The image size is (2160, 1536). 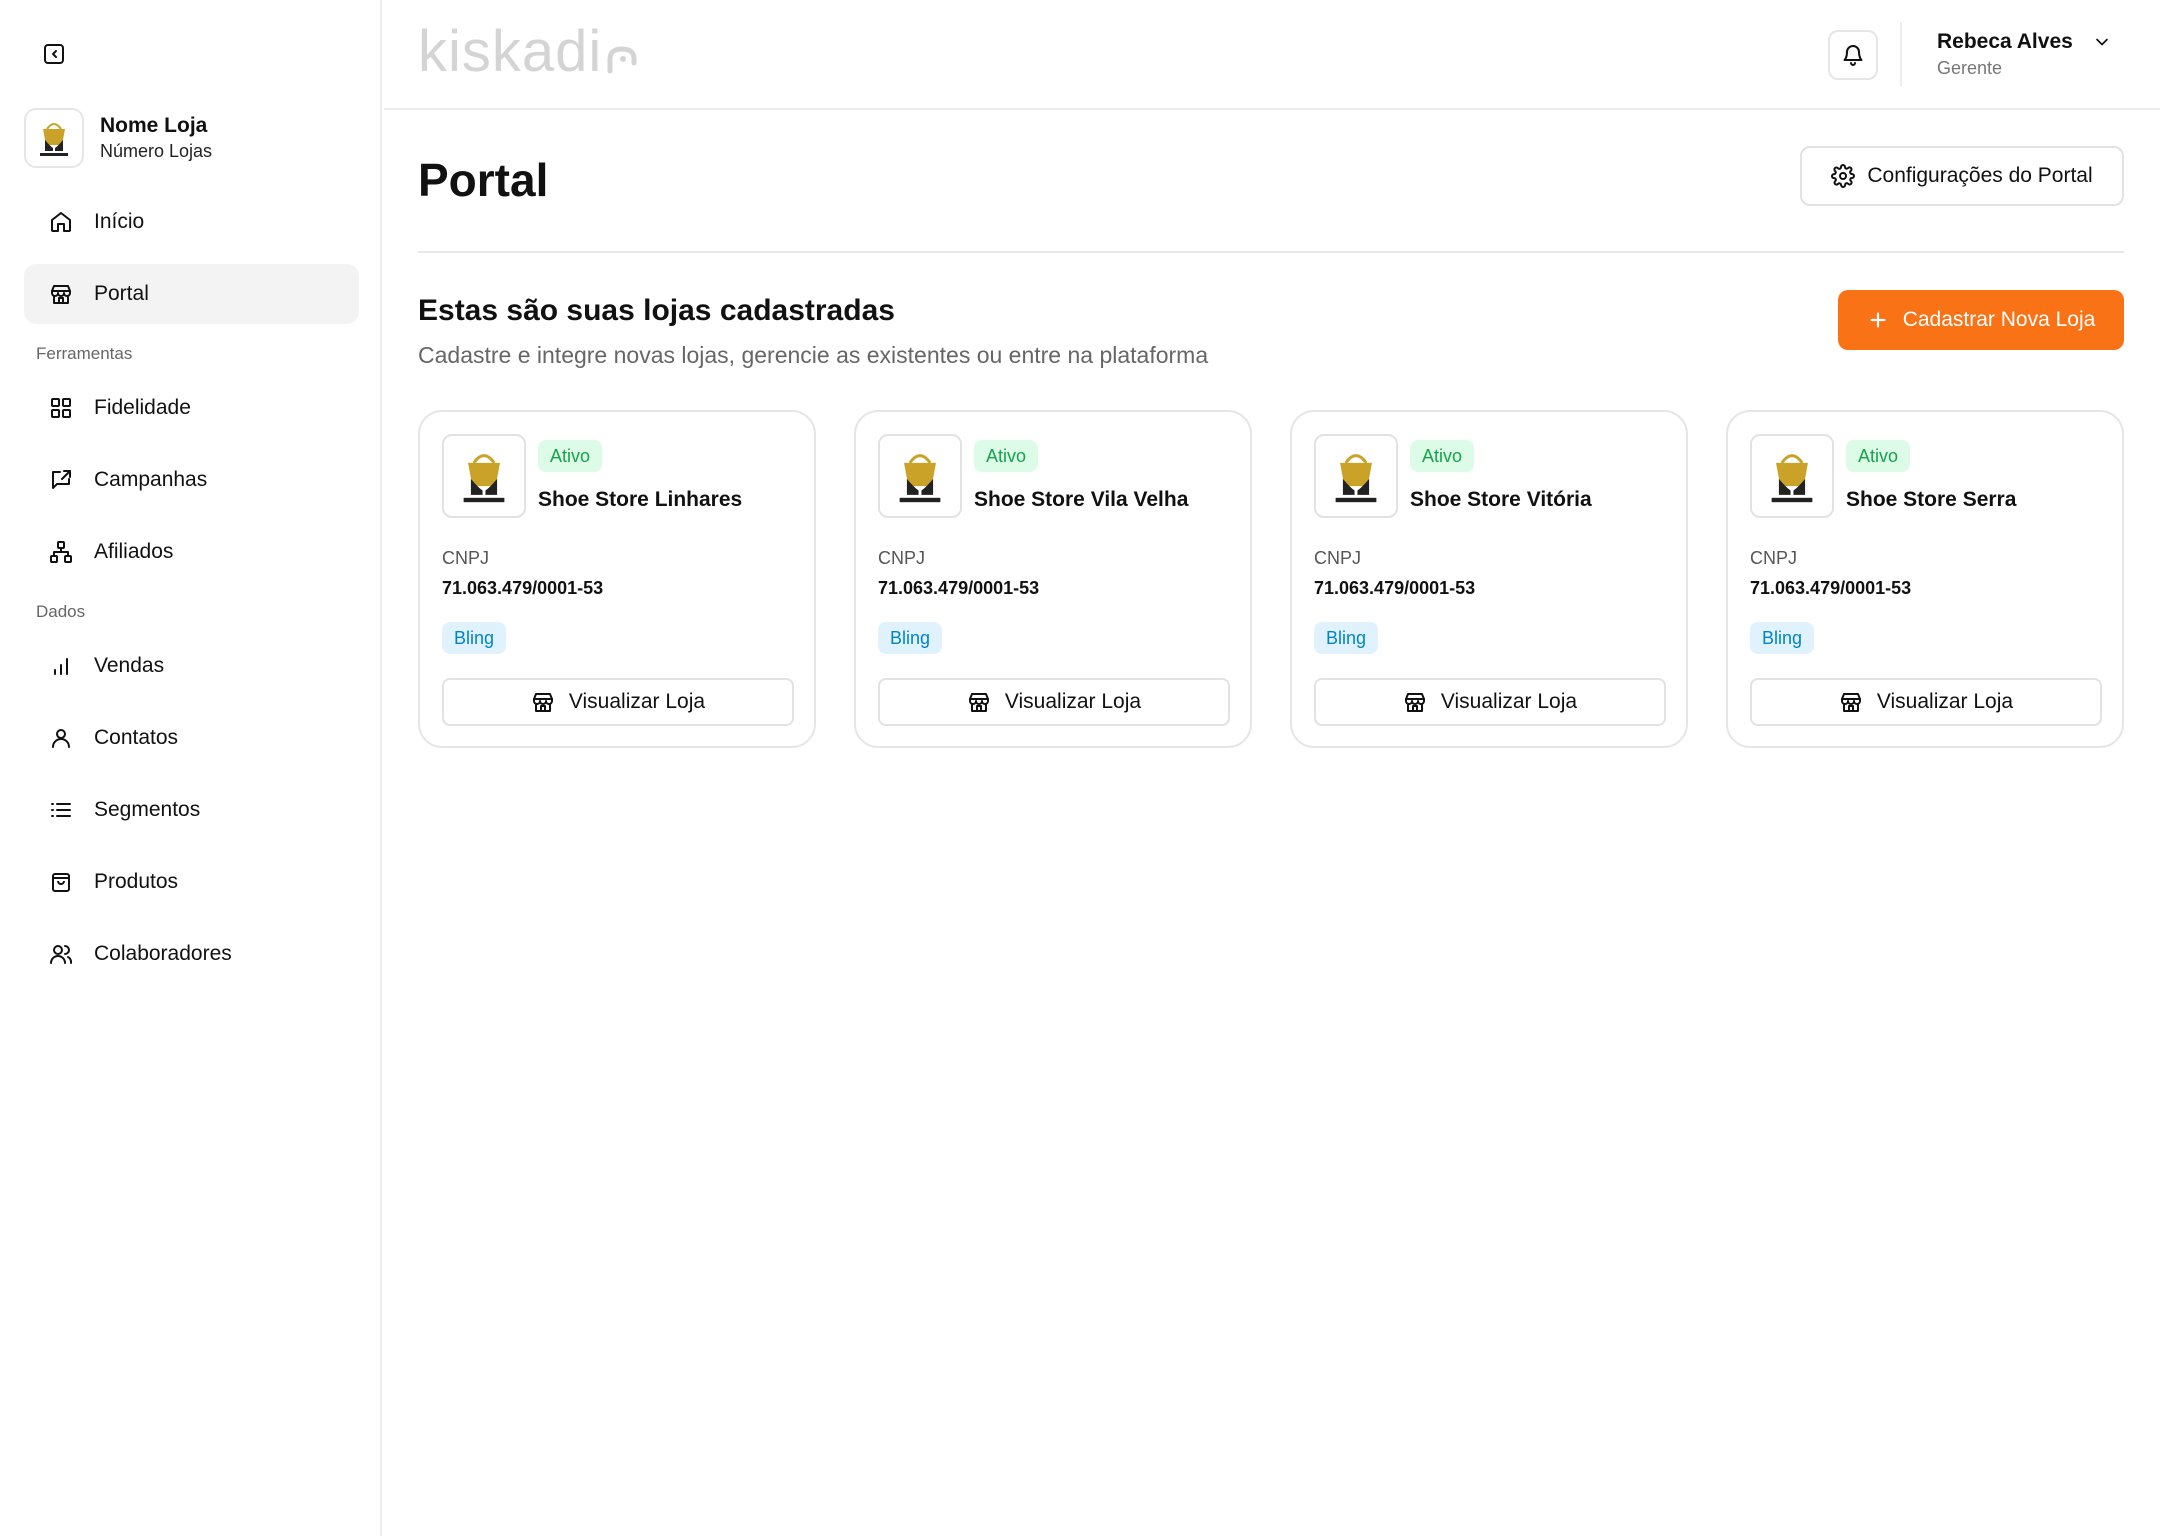 What do you see at coordinates (191, 294) in the screenshot?
I see `sidebar-item-portal: Portal` at bounding box center [191, 294].